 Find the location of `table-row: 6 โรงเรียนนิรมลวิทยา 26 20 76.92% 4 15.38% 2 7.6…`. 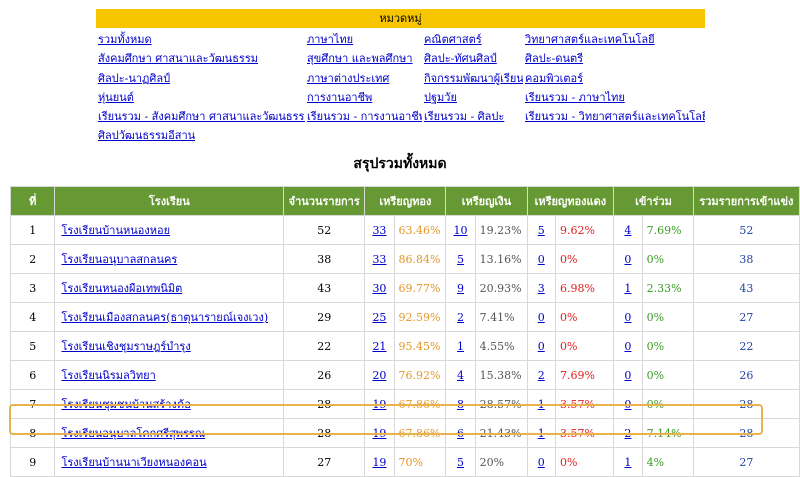

table-row: 6 โรงเรียนนิรมลวิทยา 26 20 76.92% 4 15.38% 2 7.6… is located at coordinates (404, 375).